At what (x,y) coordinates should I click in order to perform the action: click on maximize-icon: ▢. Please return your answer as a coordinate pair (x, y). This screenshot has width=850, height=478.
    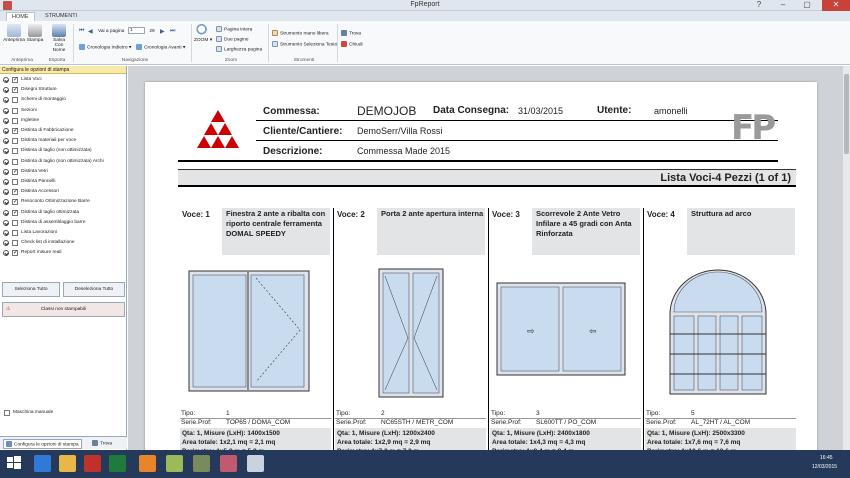
    Looking at the image, I should click on (807, 5).